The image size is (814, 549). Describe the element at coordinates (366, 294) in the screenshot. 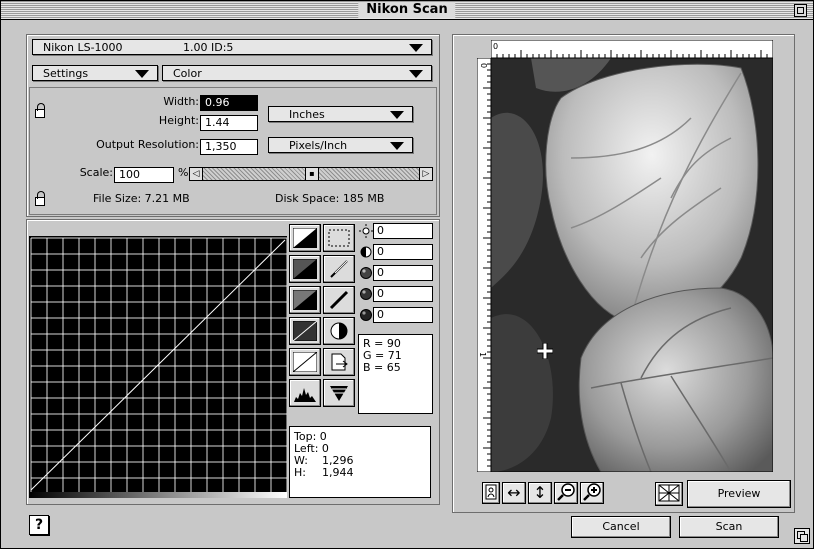

I see `green-balance-icon` at that location.